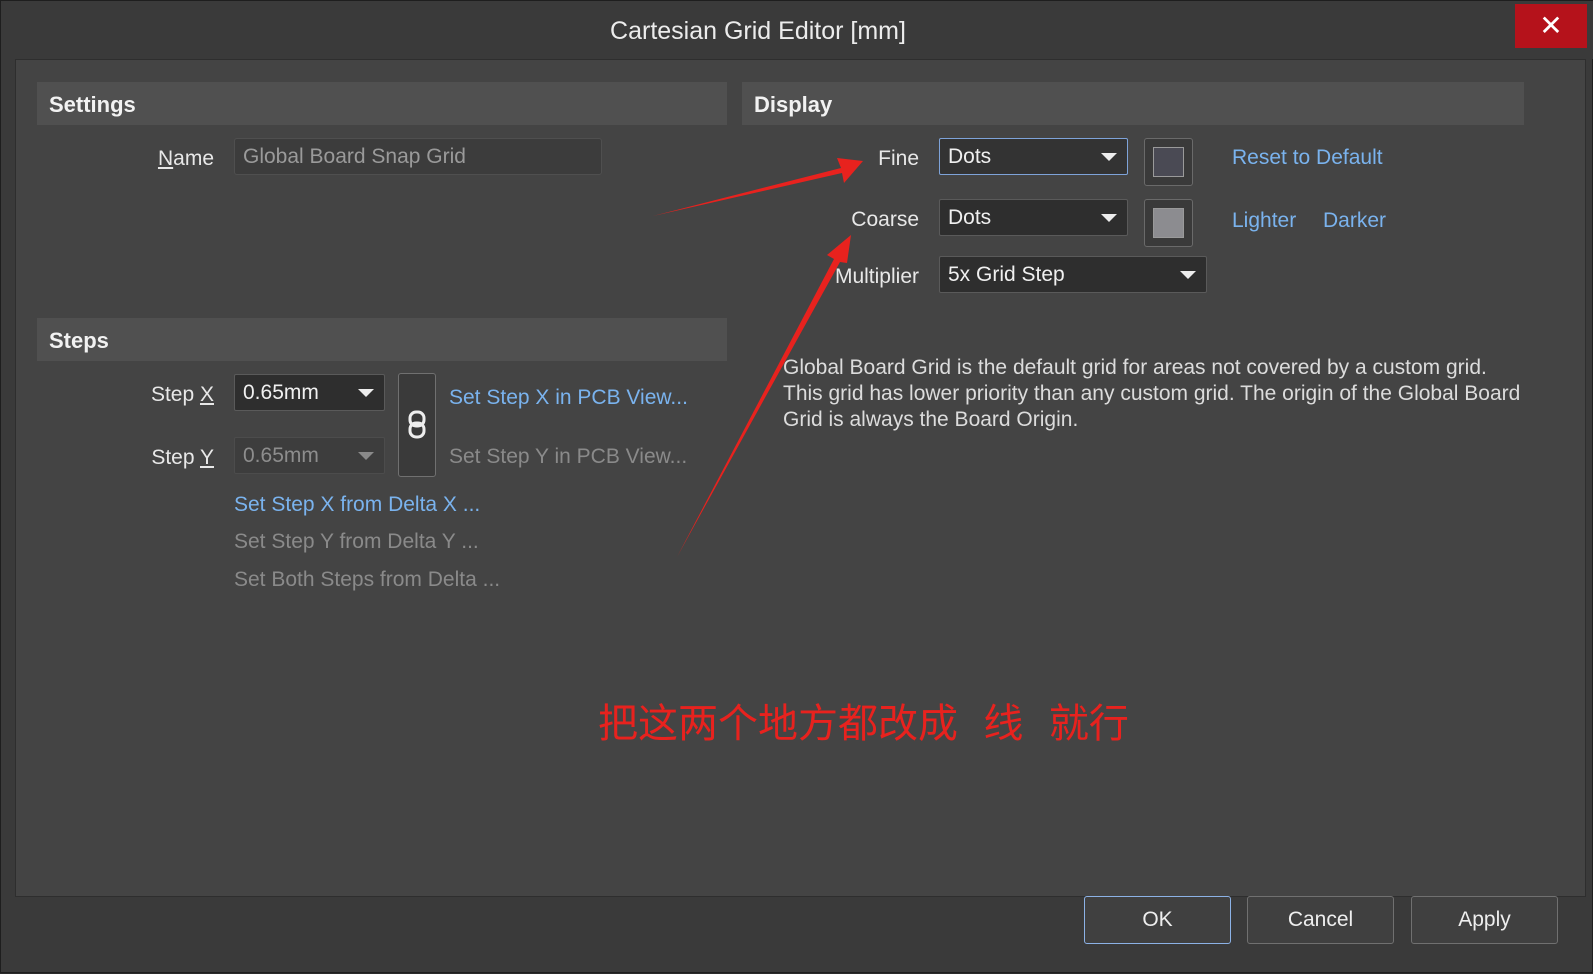 This screenshot has height=974, width=1593. Describe the element at coordinates (1320, 920) in the screenshot. I see `cancel-button: Cancel` at that location.